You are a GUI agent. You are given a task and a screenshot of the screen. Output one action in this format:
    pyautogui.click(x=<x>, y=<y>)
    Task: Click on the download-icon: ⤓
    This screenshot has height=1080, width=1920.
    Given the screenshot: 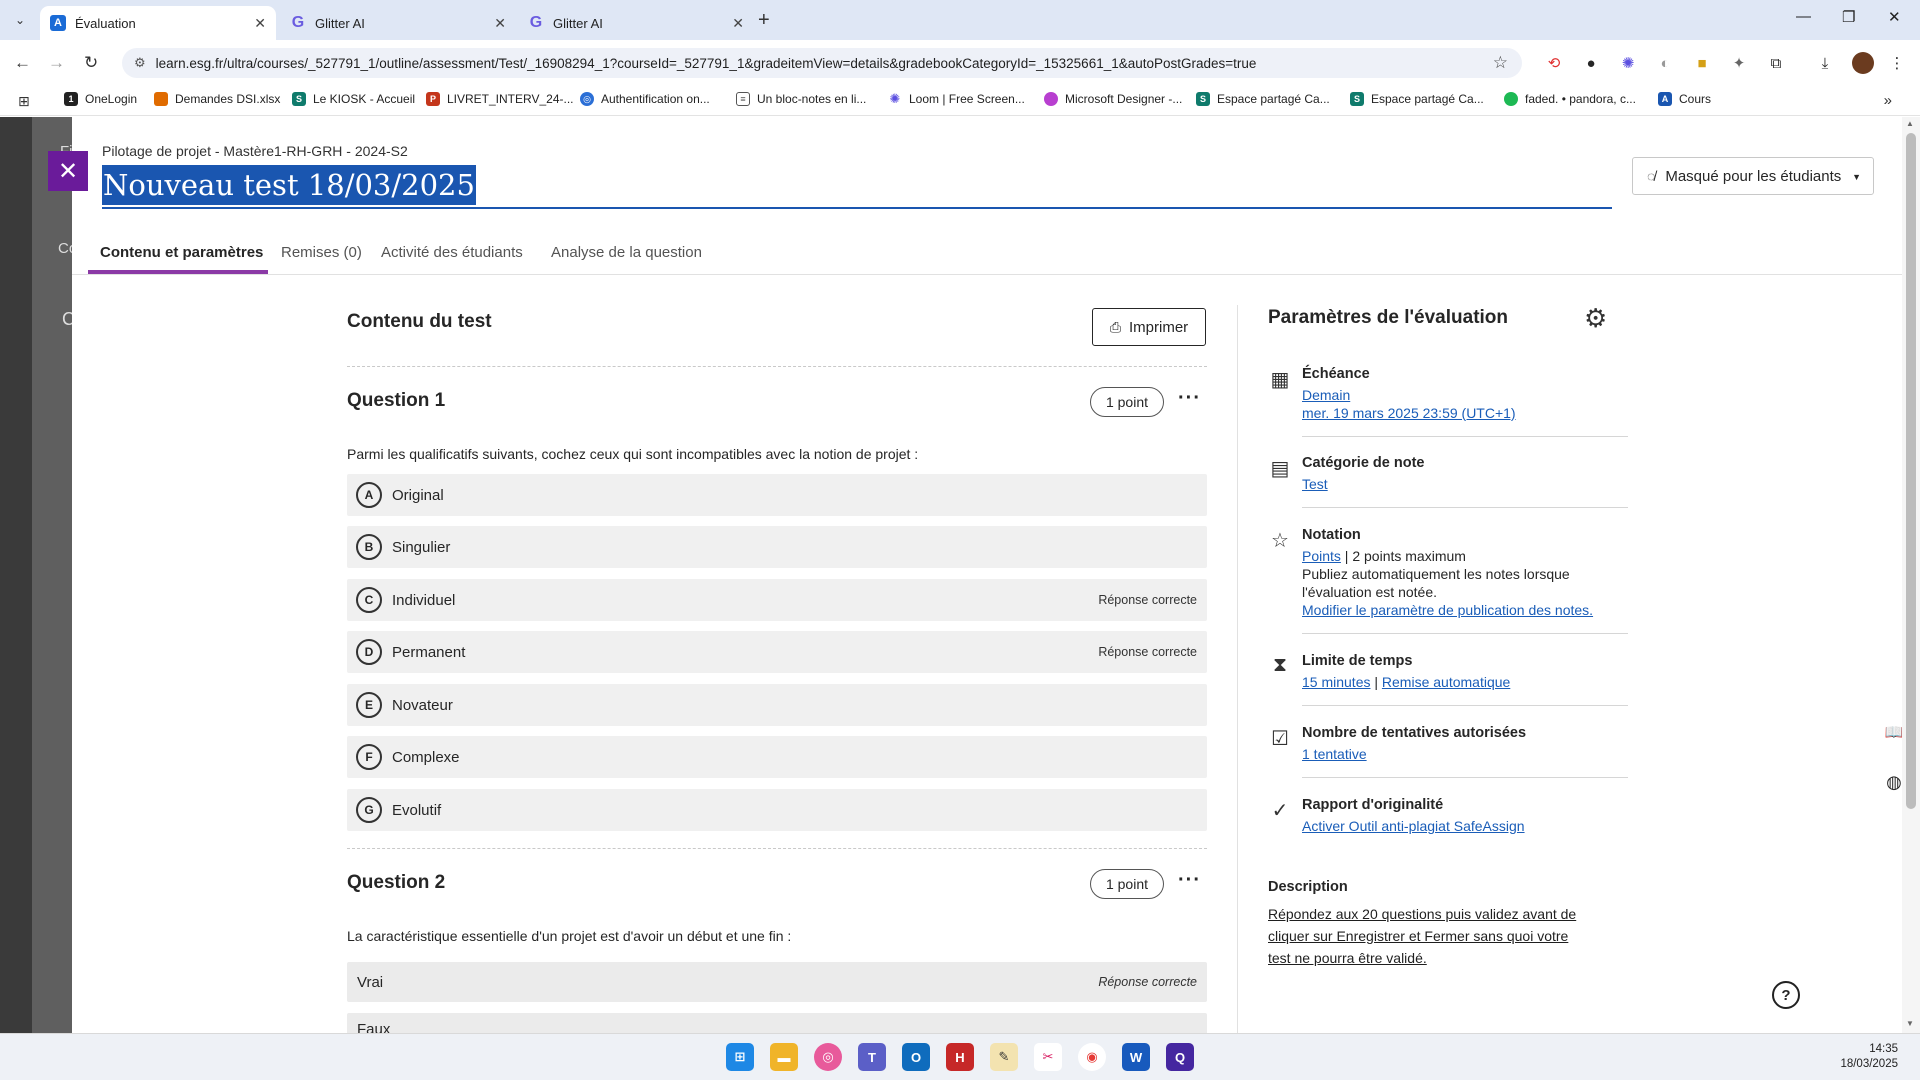 What is the action you would take?
    pyautogui.click(x=1825, y=63)
    